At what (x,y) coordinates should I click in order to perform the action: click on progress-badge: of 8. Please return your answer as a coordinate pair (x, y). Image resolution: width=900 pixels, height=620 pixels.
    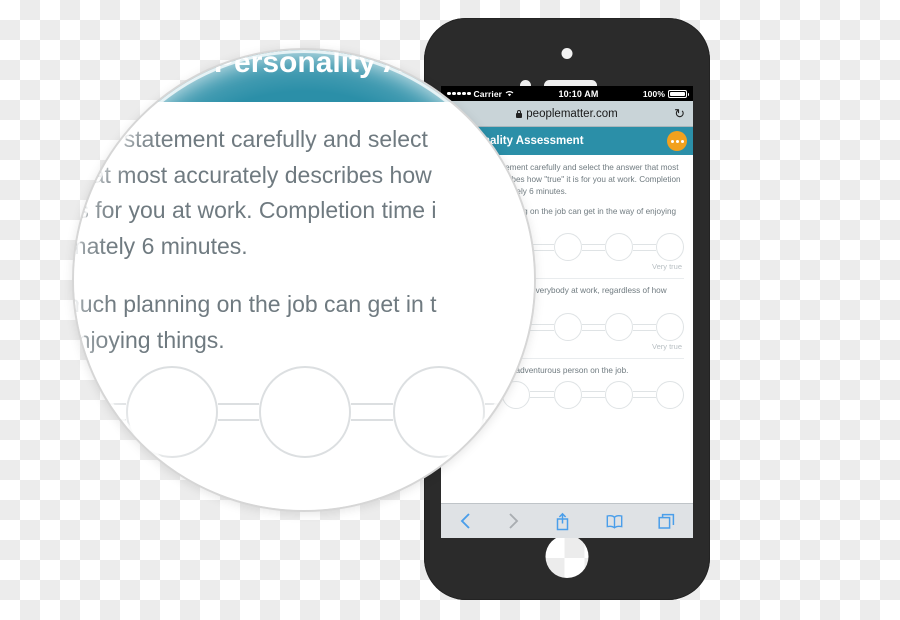
    Looking at the image, I should click on (134, 64).